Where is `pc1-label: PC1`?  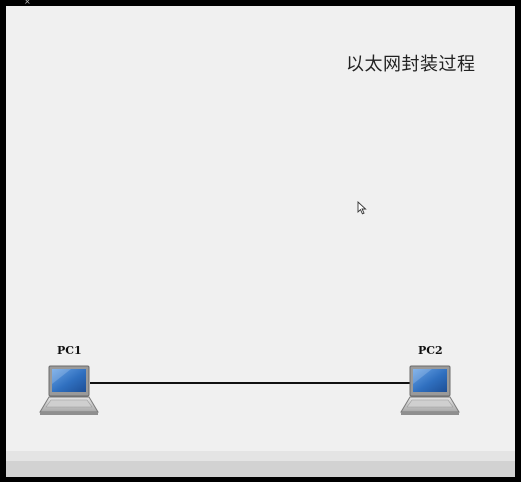
pc1-label: PC1 is located at coordinates (69, 350).